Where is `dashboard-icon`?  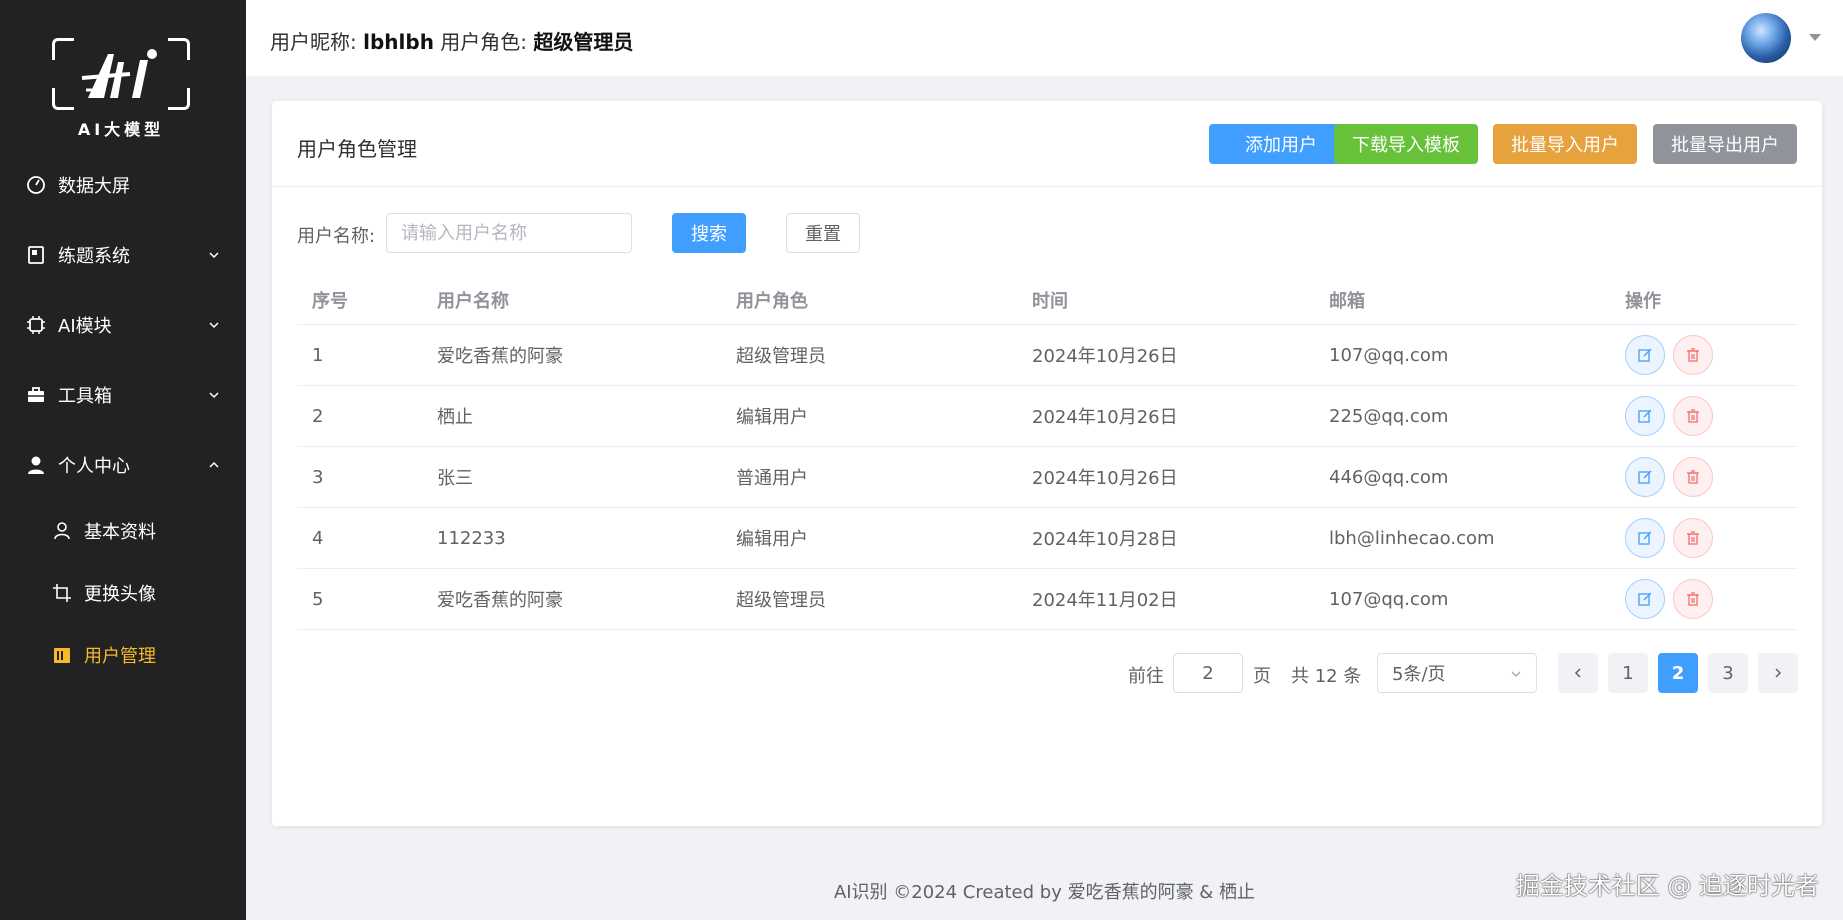
dashboard-icon is located at coordinates (36, 185).